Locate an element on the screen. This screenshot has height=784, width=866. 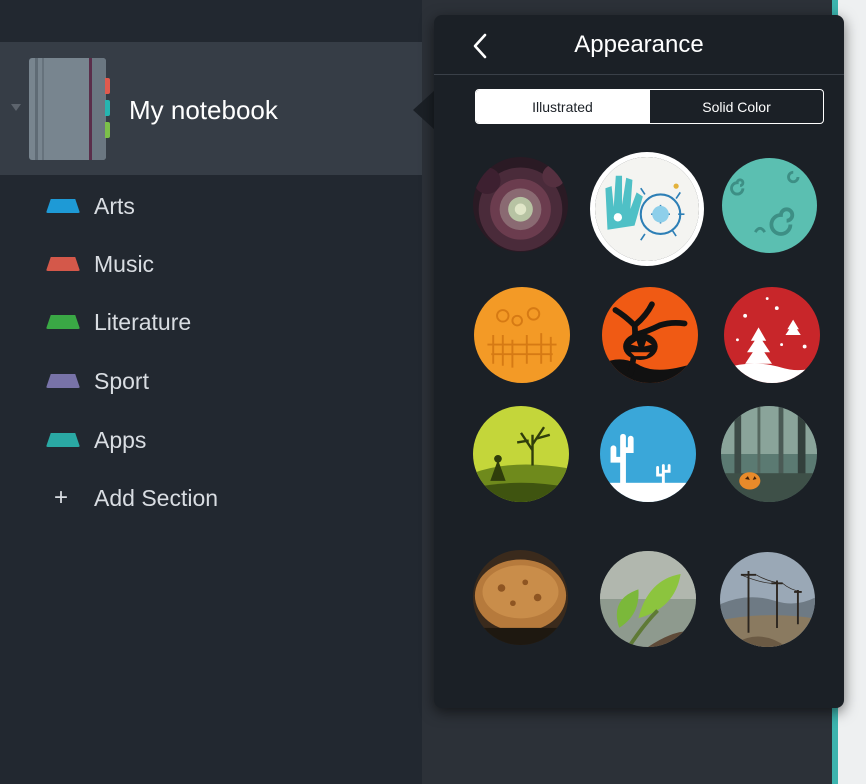
background-thumb-succulent is located at coordinates (520, 204).